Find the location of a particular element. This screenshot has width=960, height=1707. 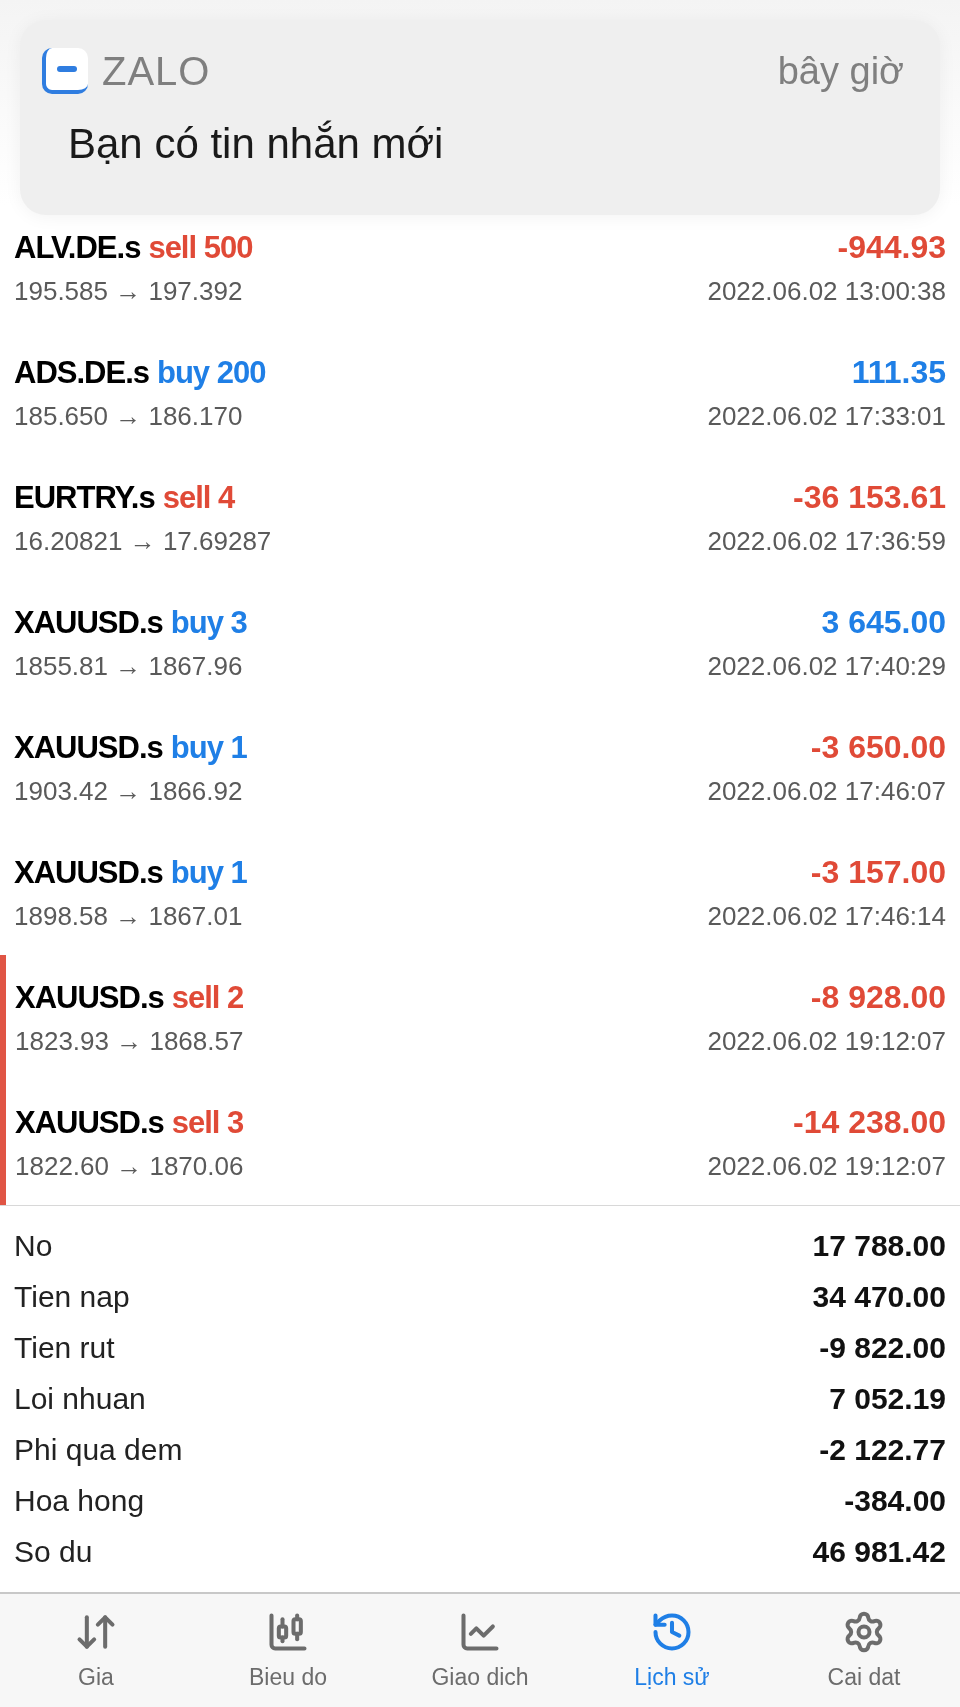

trade-symbol: ADS.DE.s is located at coordinates (81, 372).